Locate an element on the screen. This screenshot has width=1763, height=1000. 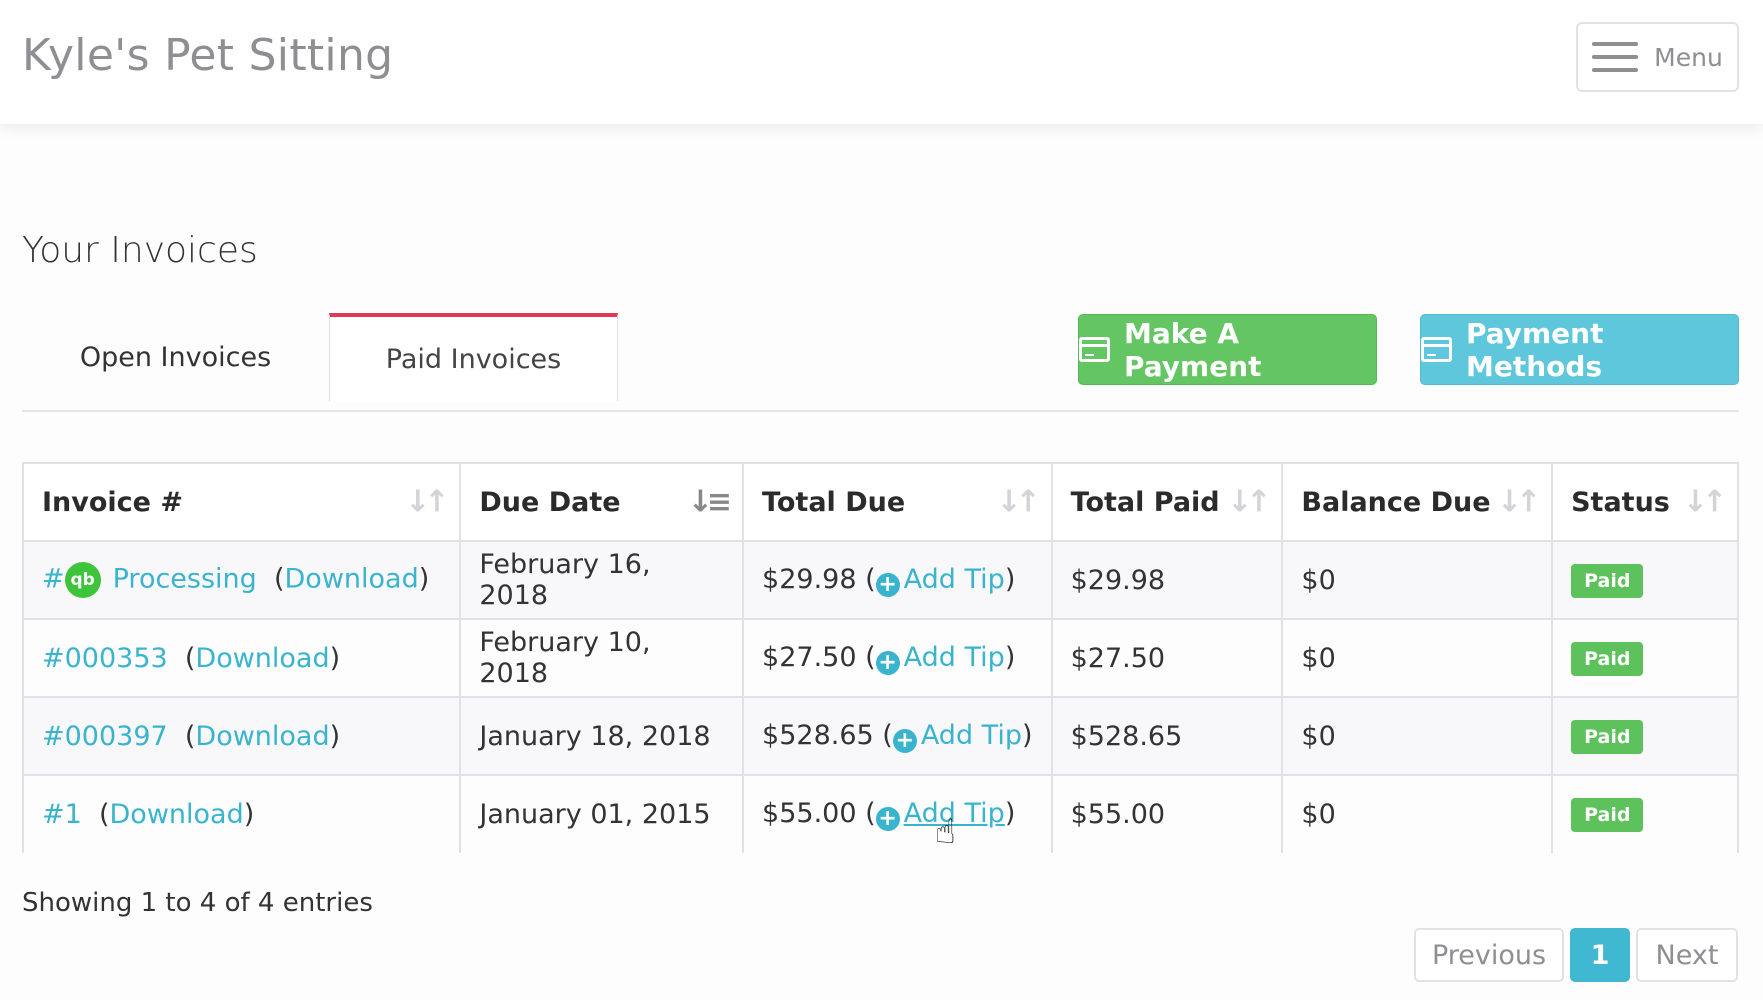
invoice-link: #000353 is located at coordinates (105, 658).